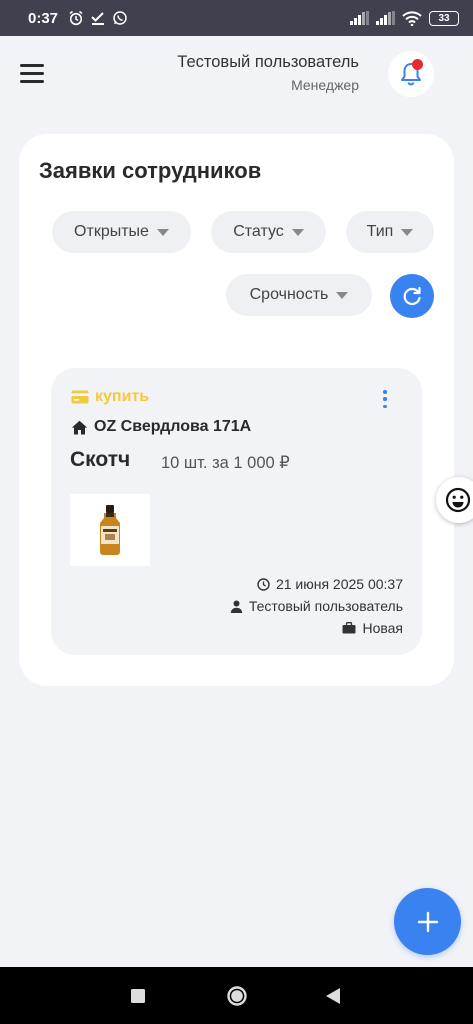 This screenshot has width=473, height=1024. I want to click on check-download-icon, so click(98, 18).